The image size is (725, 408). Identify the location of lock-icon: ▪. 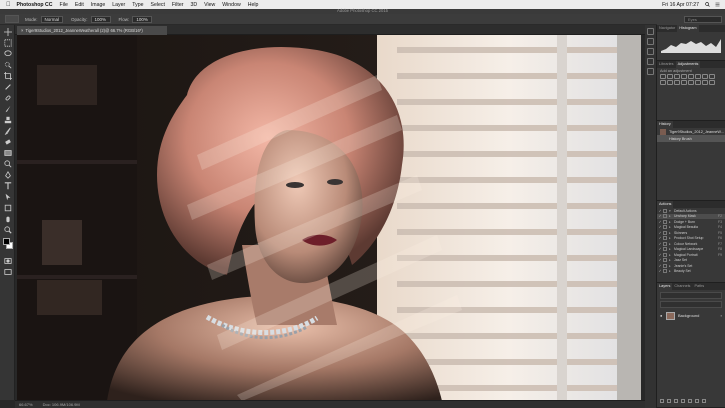
(721, 315).